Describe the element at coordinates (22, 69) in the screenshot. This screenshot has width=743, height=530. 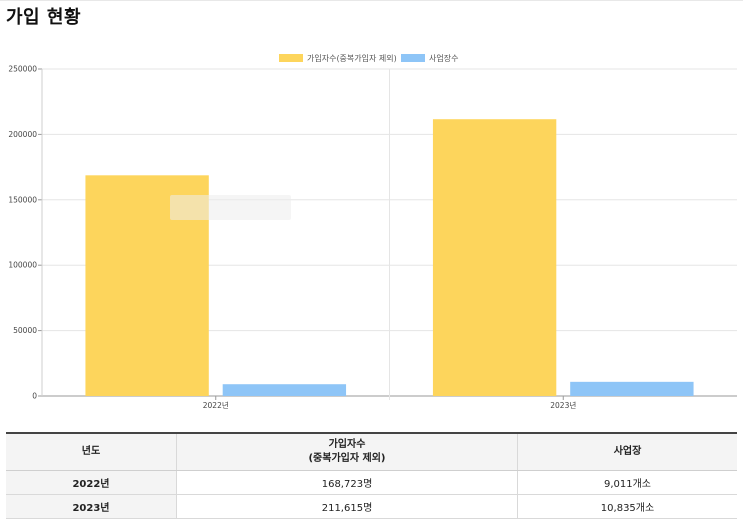
I see `y-tick-label: 250000` at that location.